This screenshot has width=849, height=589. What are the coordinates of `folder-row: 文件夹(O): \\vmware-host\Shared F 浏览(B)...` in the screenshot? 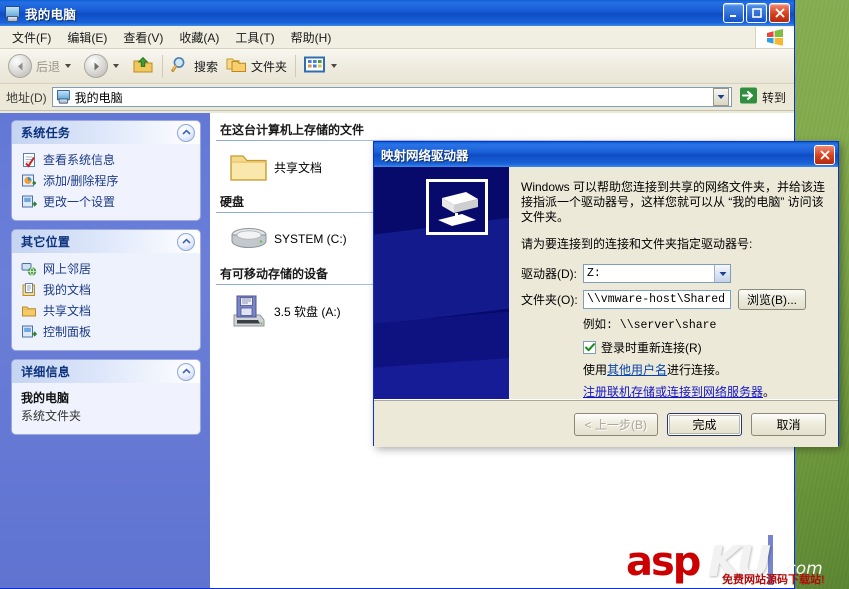 It's located at (673, 299).